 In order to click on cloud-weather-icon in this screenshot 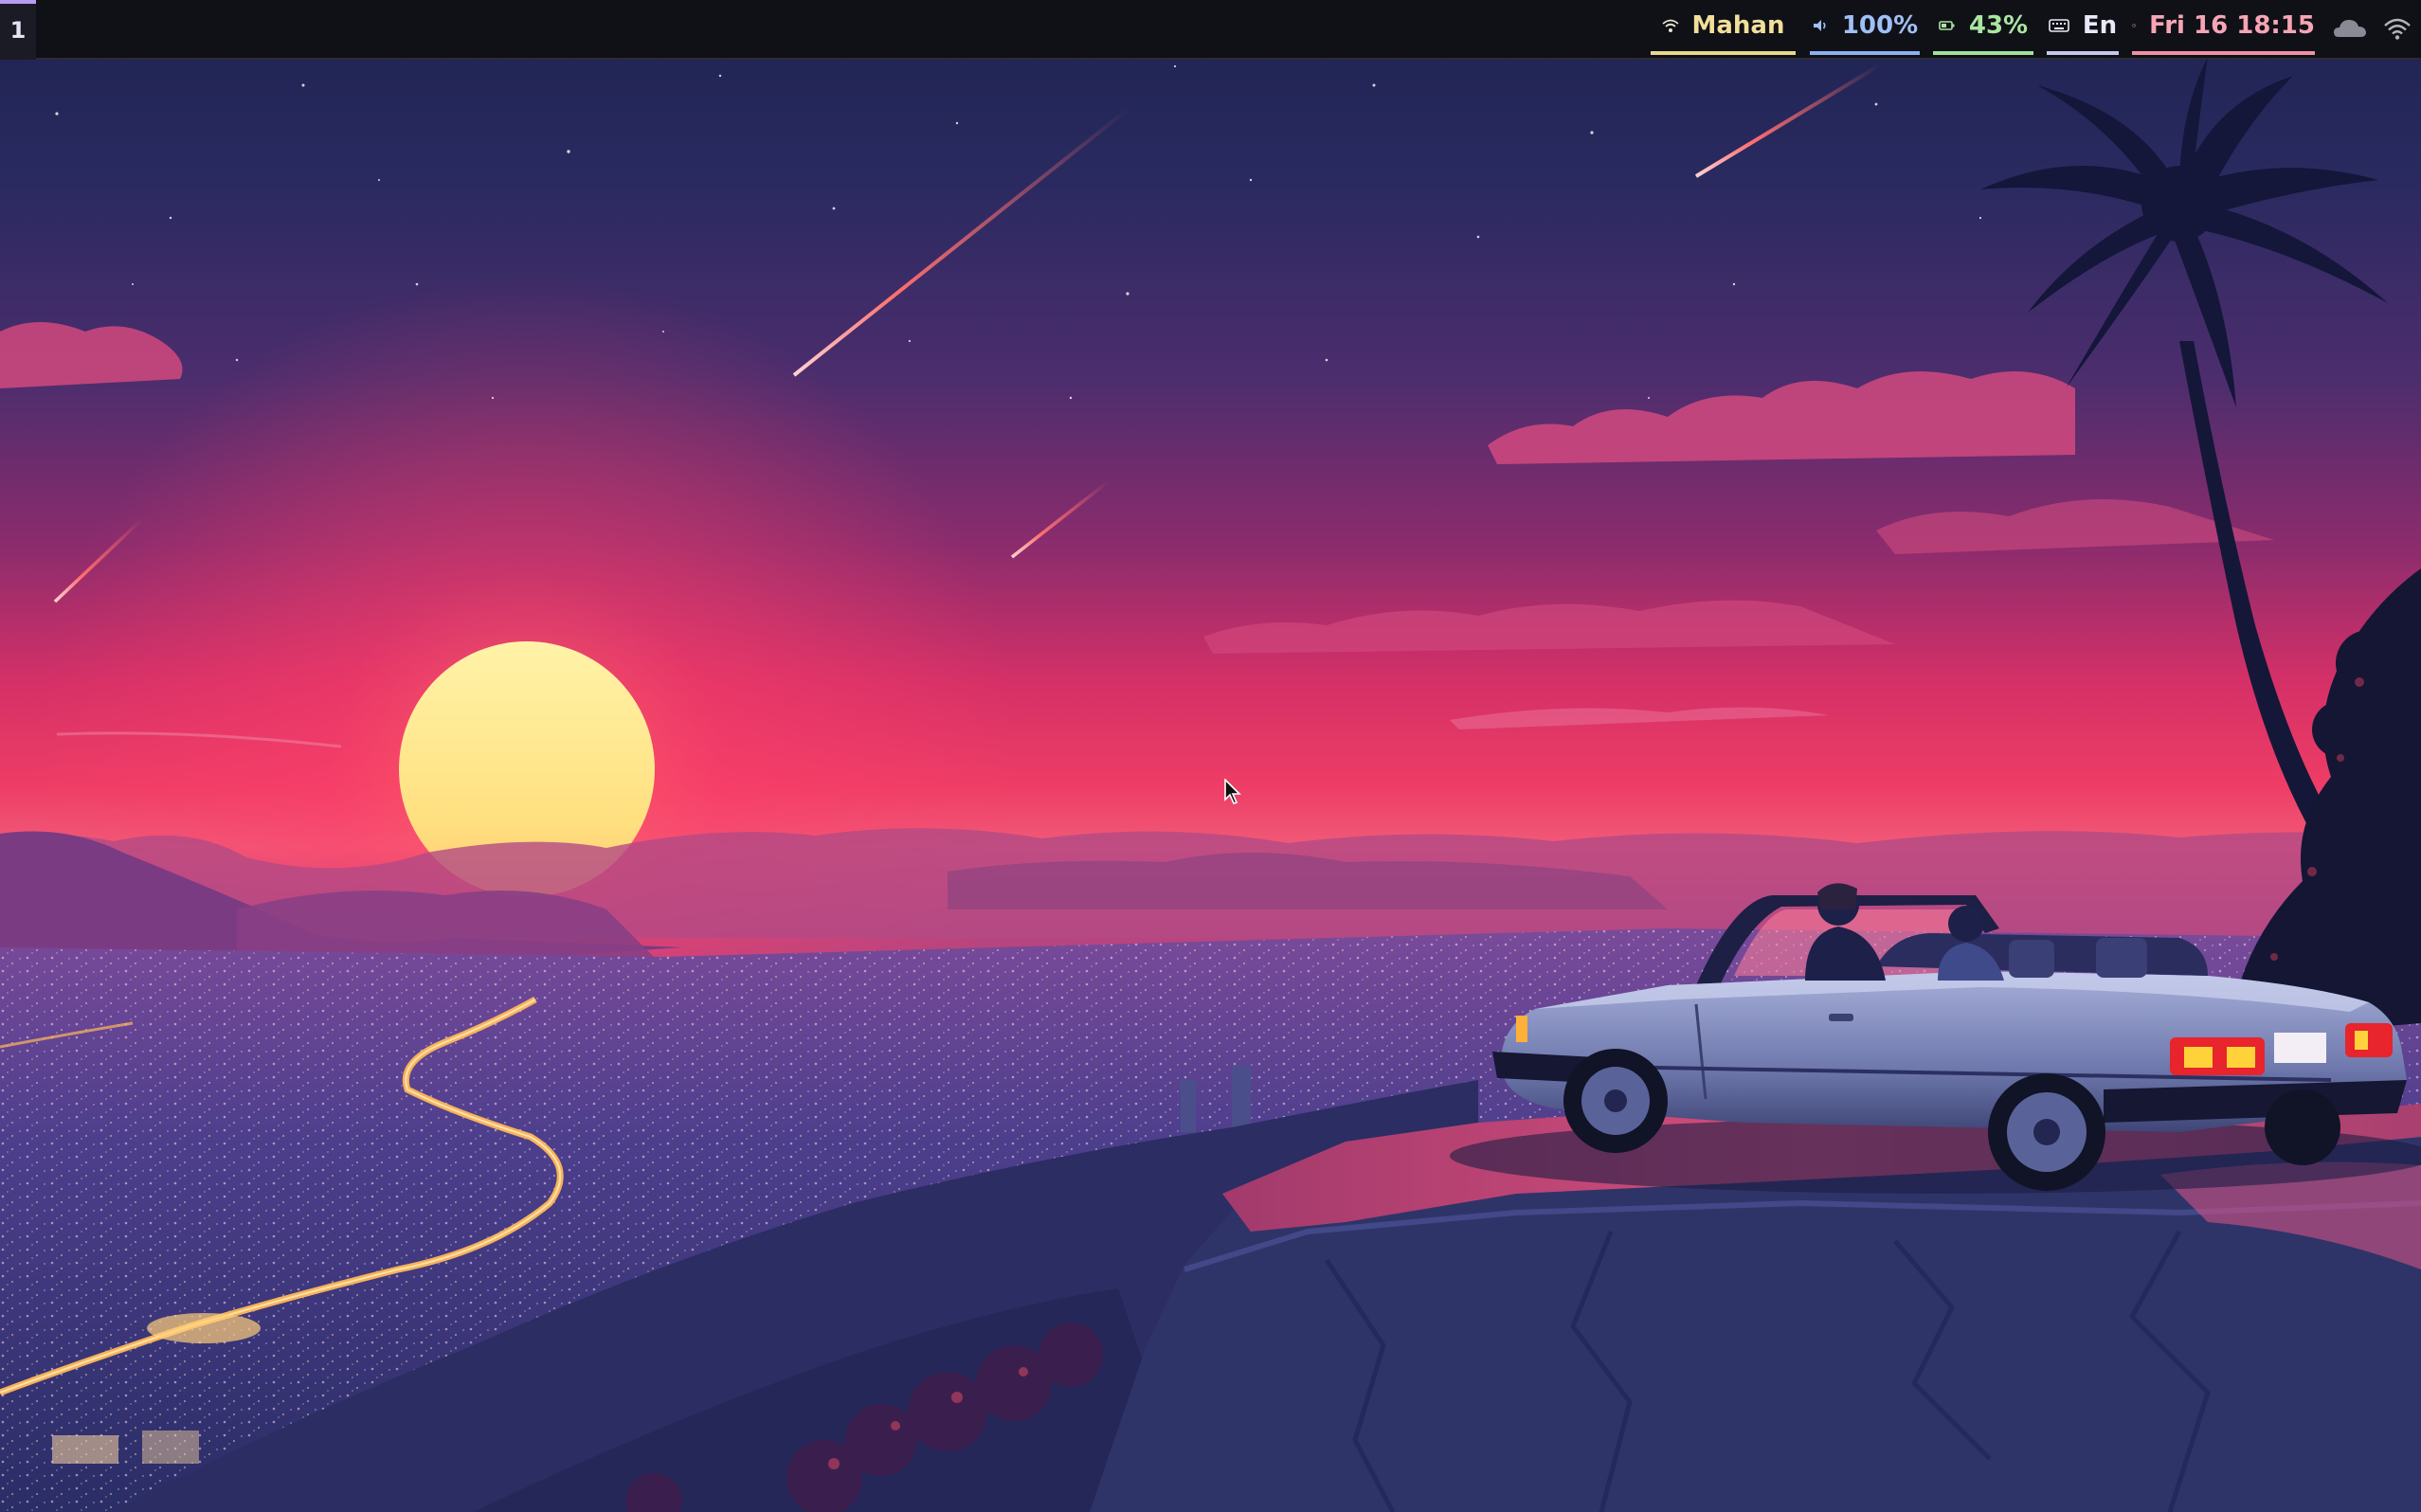, I will do `click(2350, 28)`.